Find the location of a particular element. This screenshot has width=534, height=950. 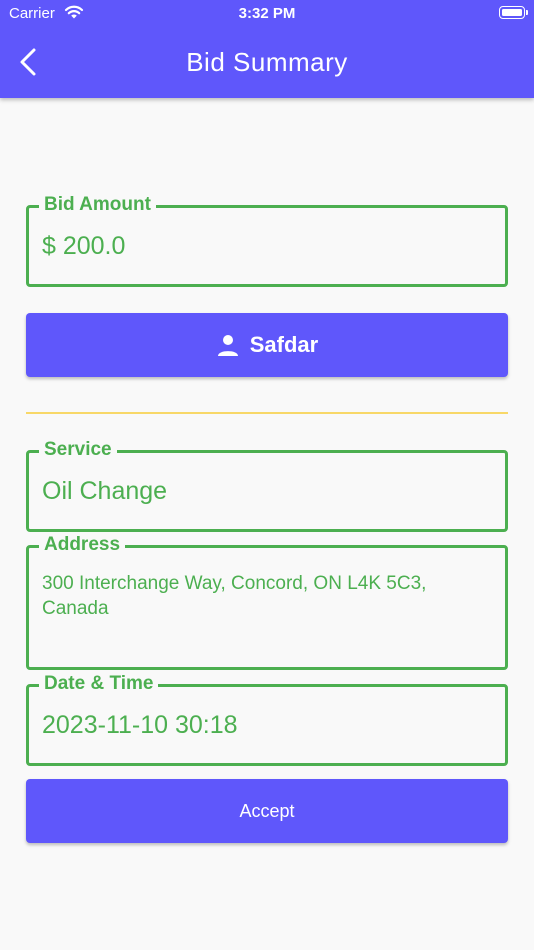

user-button: Safdar is located at coordinates (267, 345).